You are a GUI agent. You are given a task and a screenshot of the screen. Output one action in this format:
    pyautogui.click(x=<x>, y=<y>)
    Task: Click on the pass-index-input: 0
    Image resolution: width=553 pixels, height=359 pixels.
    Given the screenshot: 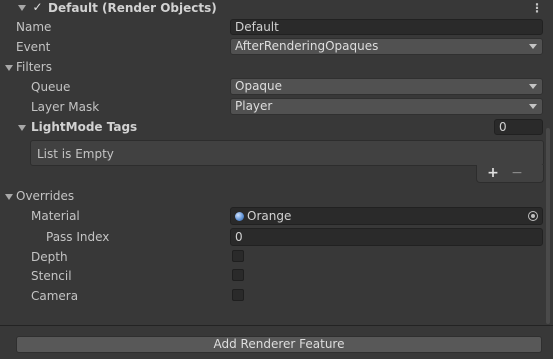 What is the action you would take?
    pyautogui.click(x=386, y=237)
    